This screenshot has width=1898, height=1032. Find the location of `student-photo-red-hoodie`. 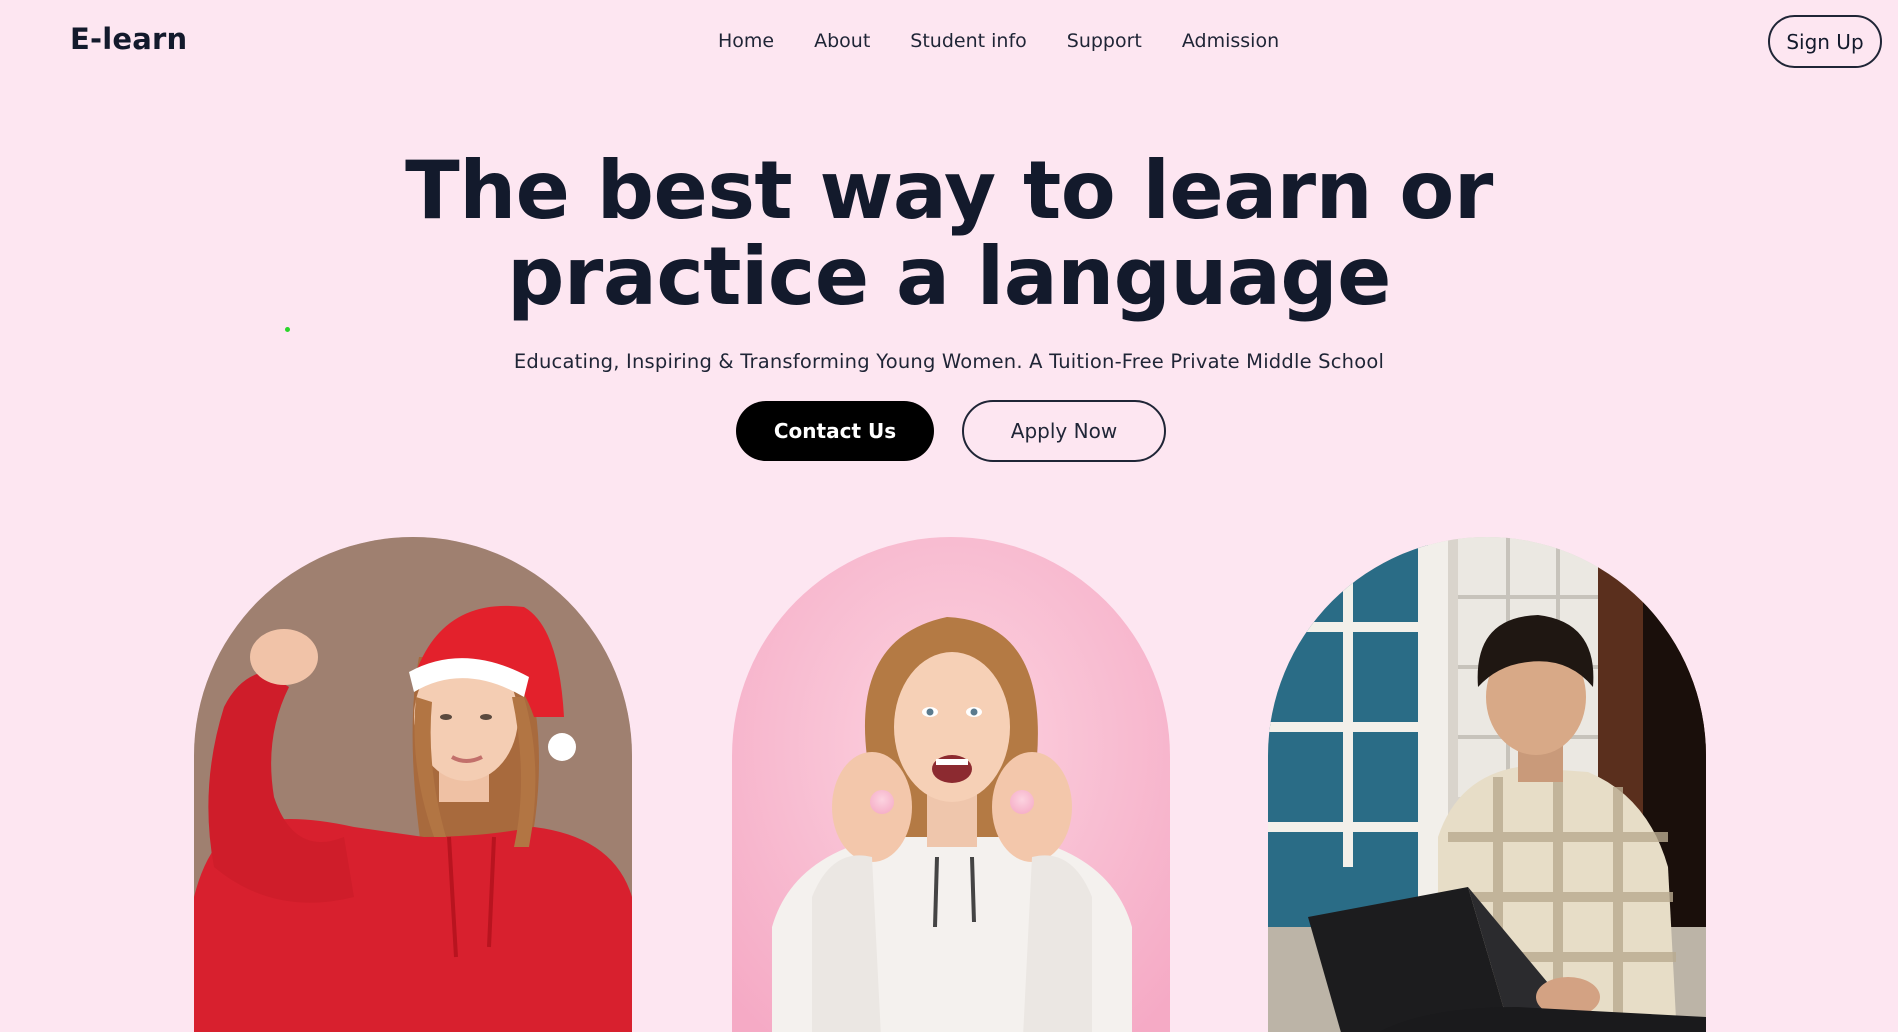

student-photo-red-hoodie is located at coordinates (413, 784).